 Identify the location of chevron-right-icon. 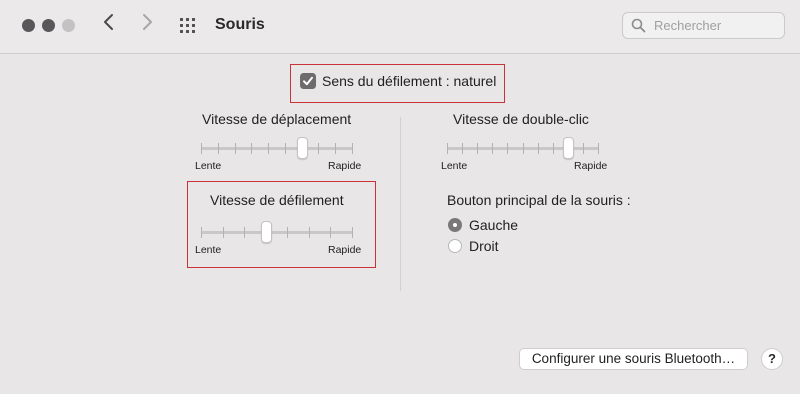
(147, 25).